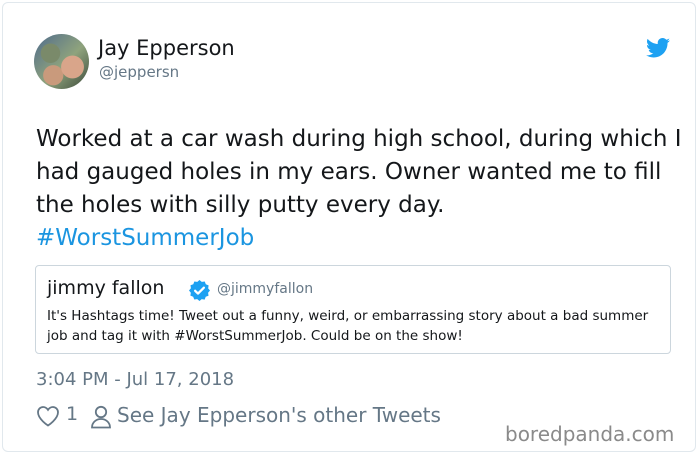 This screenshot has height=456, width=700. Describe the element at coordinates (48, 416) in the screenshot. I see `heart-icon` at that location.